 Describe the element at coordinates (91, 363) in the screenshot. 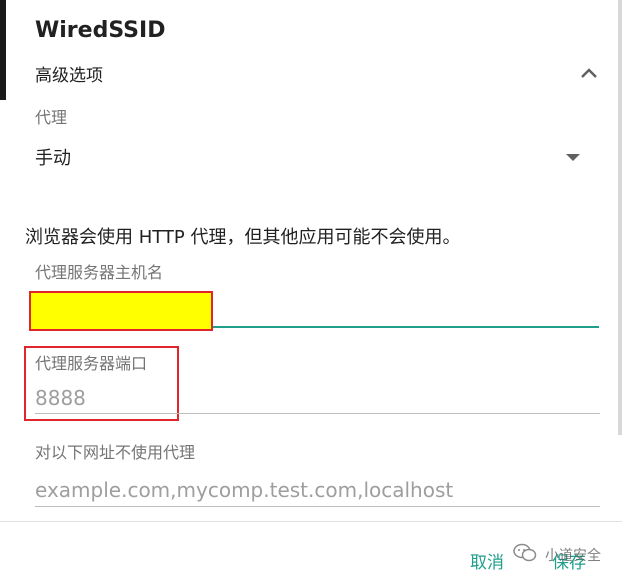

I see `port-label: 代理服务器端口` at that location.